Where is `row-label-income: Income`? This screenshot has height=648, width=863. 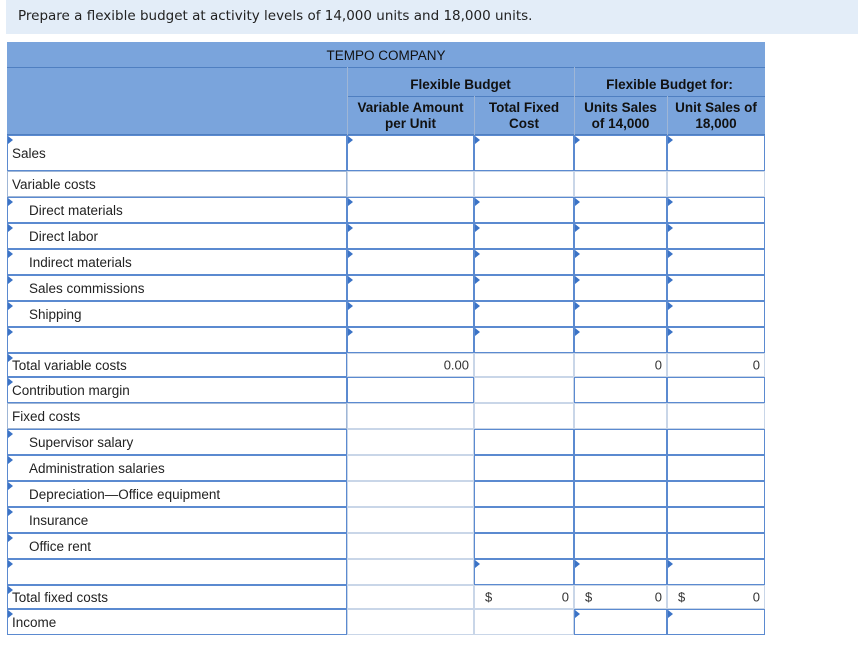
row-label-income: Income is located at coordinates (177, 622).